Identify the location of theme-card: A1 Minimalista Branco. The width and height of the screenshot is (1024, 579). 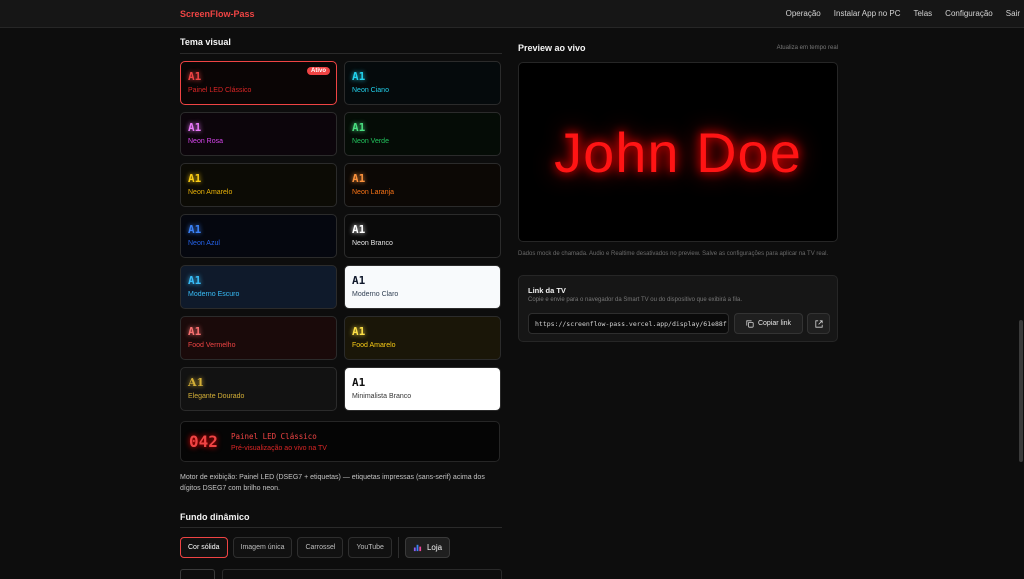
(422, 389).